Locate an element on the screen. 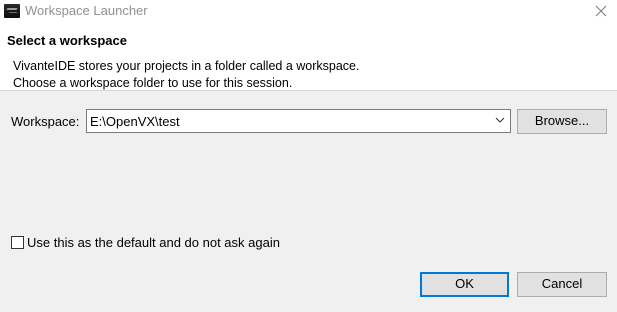 Image resolution: width=617 pixels, height=312 pixels. header-title: Select a workspace is located at coordinates (67, 40).